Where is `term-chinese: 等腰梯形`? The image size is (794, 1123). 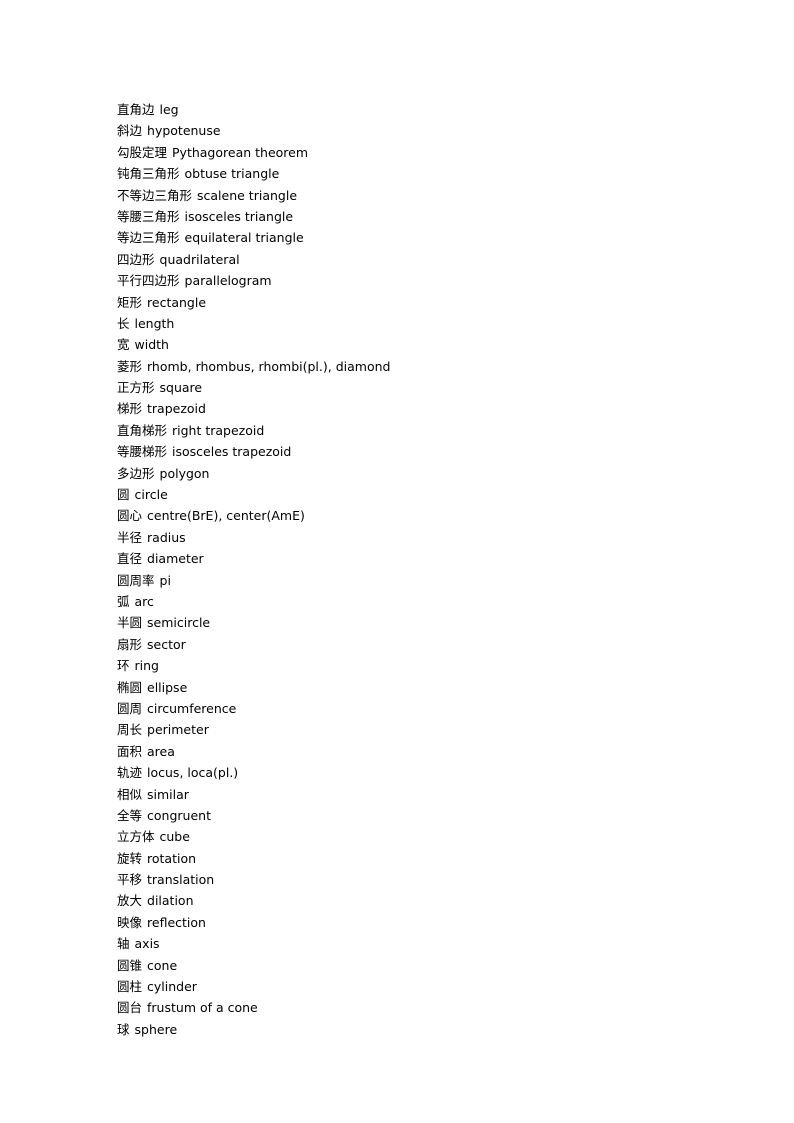 term-chinese: 等腰梯形 is located at coordinates (142, 452).